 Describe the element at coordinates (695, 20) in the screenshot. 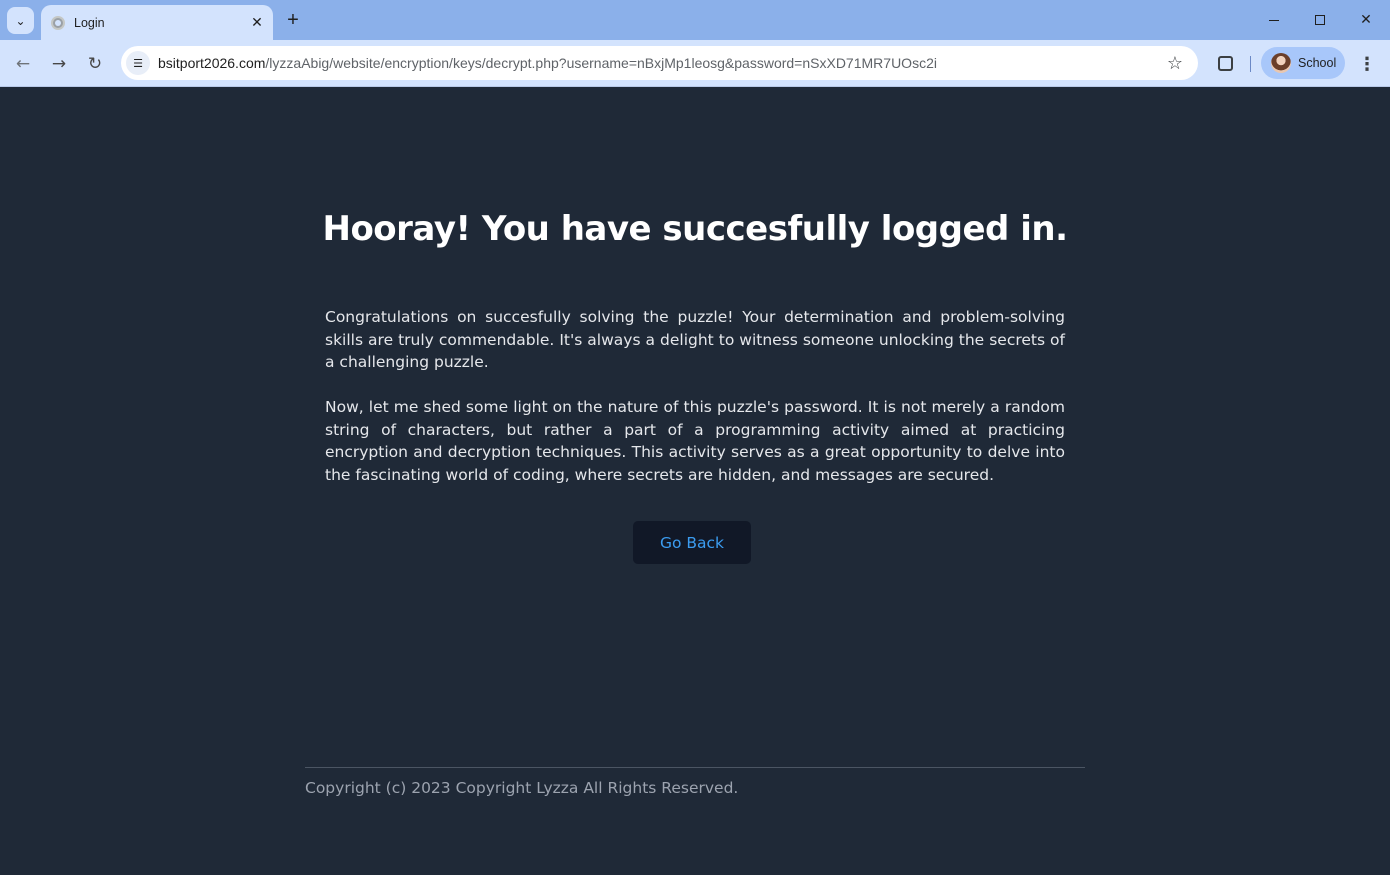

I see `tab-strip: ⌄ Login ✕ + ✕` at that location.